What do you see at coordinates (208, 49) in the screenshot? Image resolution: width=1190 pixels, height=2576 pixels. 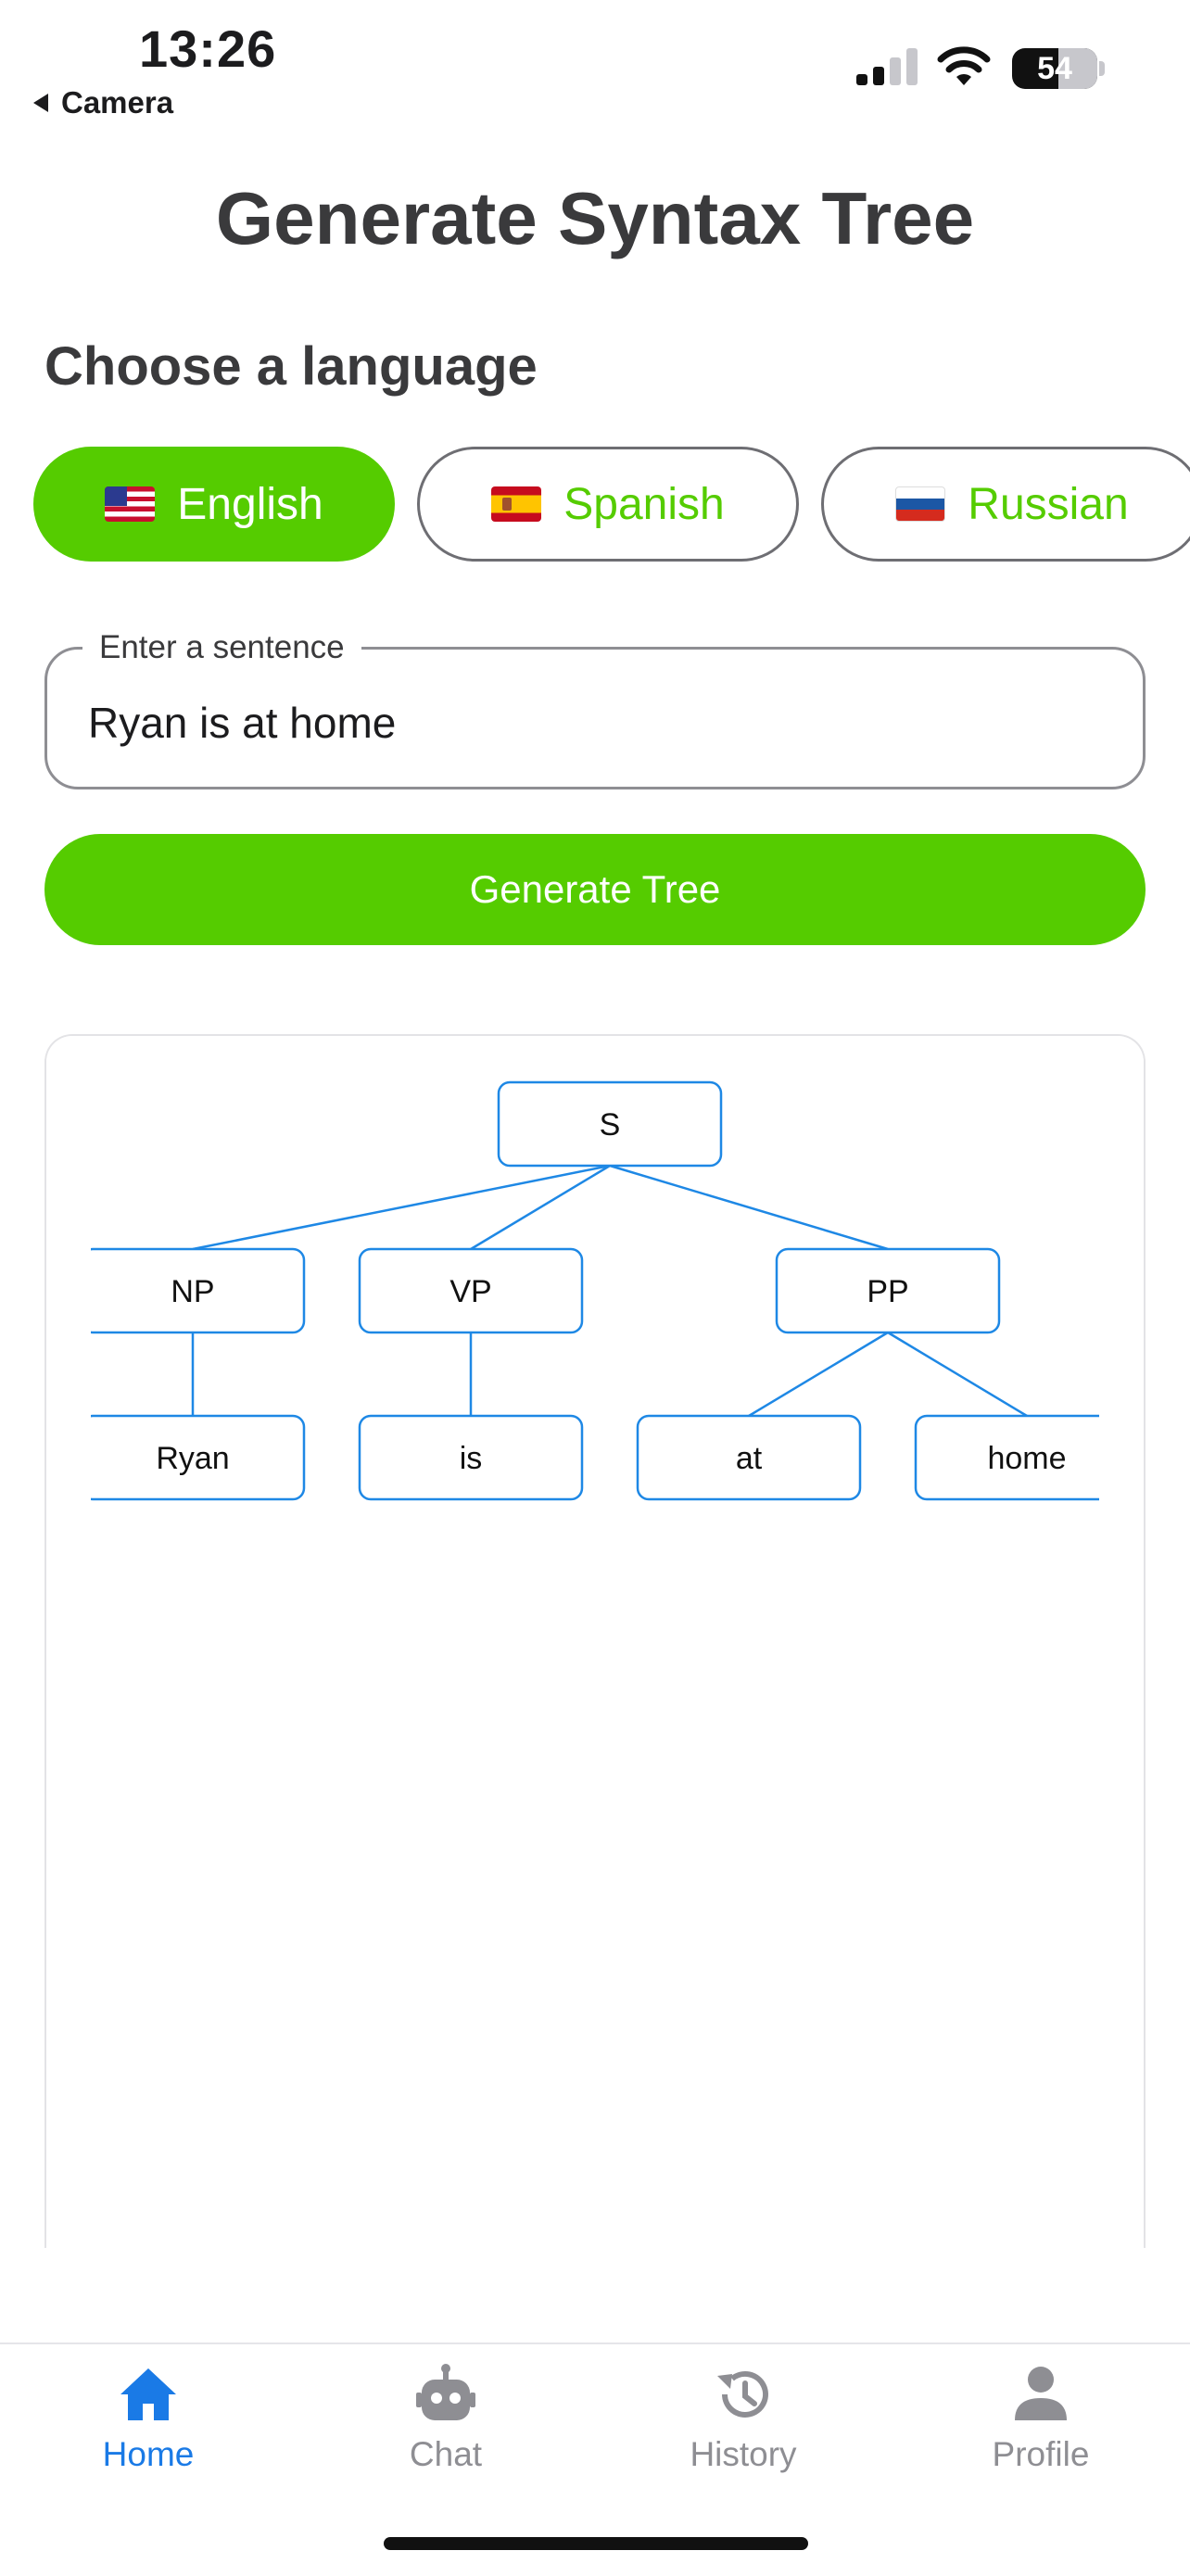 I see `status-time: 13:26` at bounding box center [208, 49].